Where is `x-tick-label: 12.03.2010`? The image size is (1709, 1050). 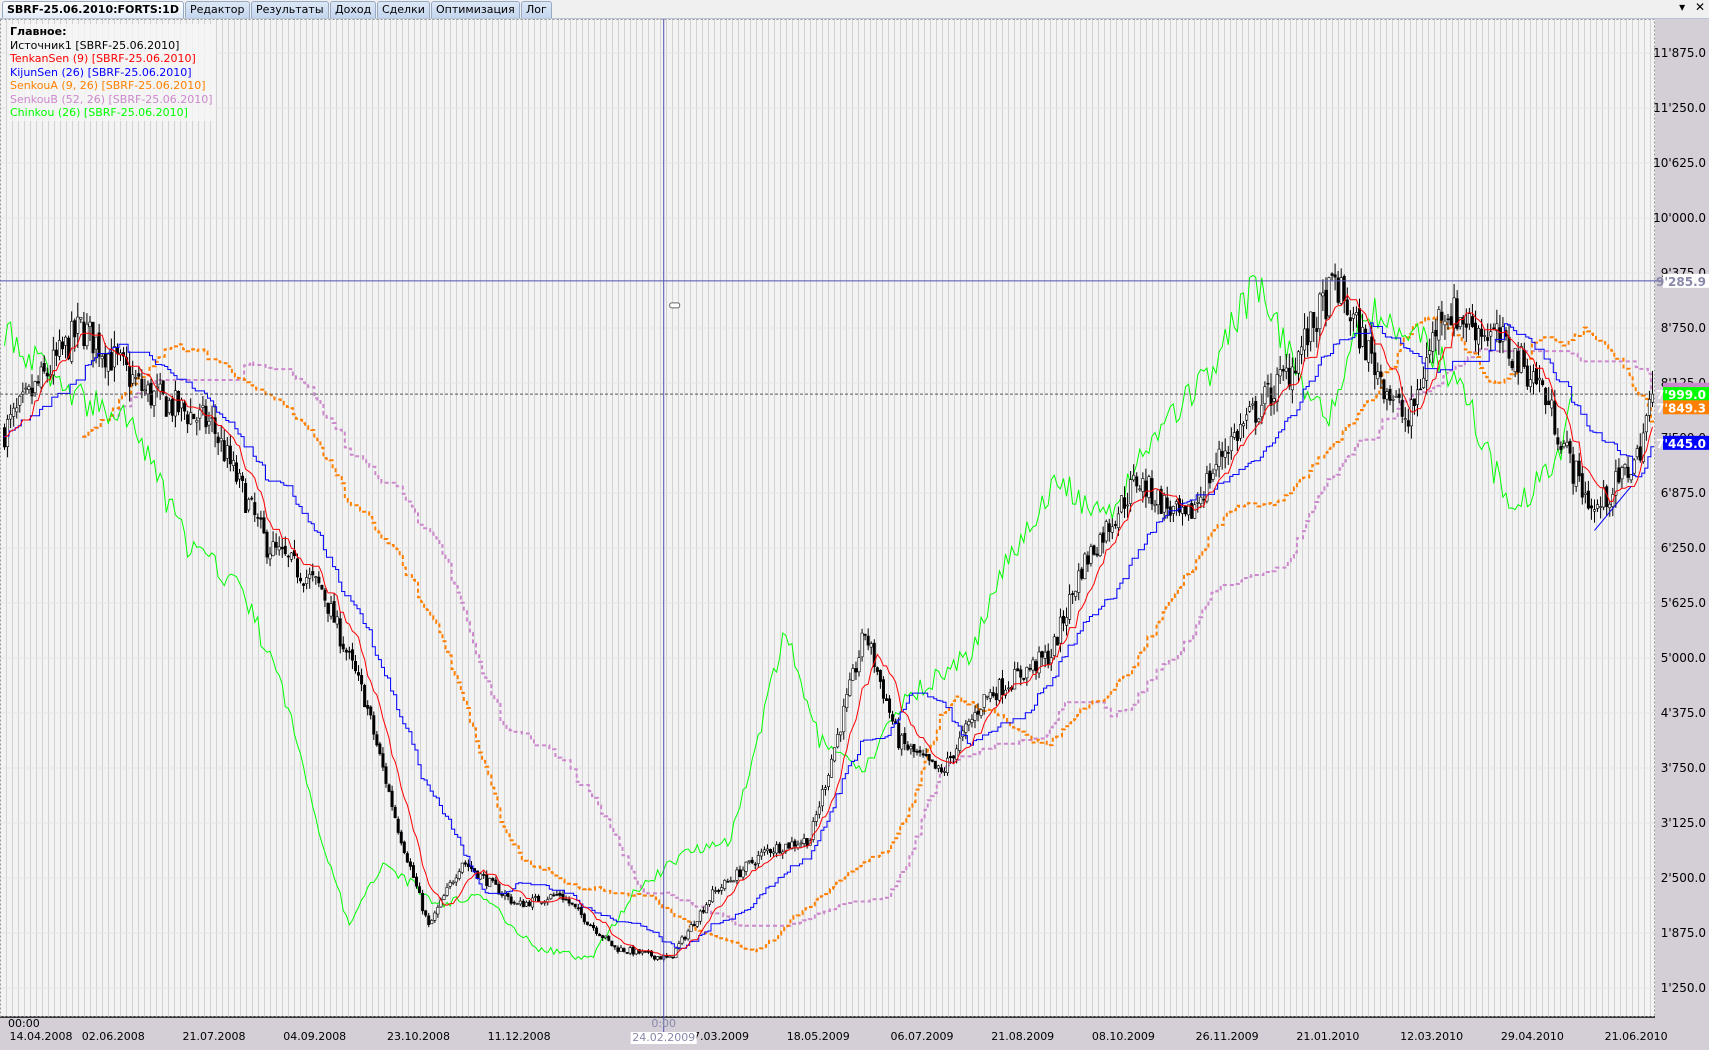
x-tick-label: 12.03.2010 is located at coordinates (1431, 1036).